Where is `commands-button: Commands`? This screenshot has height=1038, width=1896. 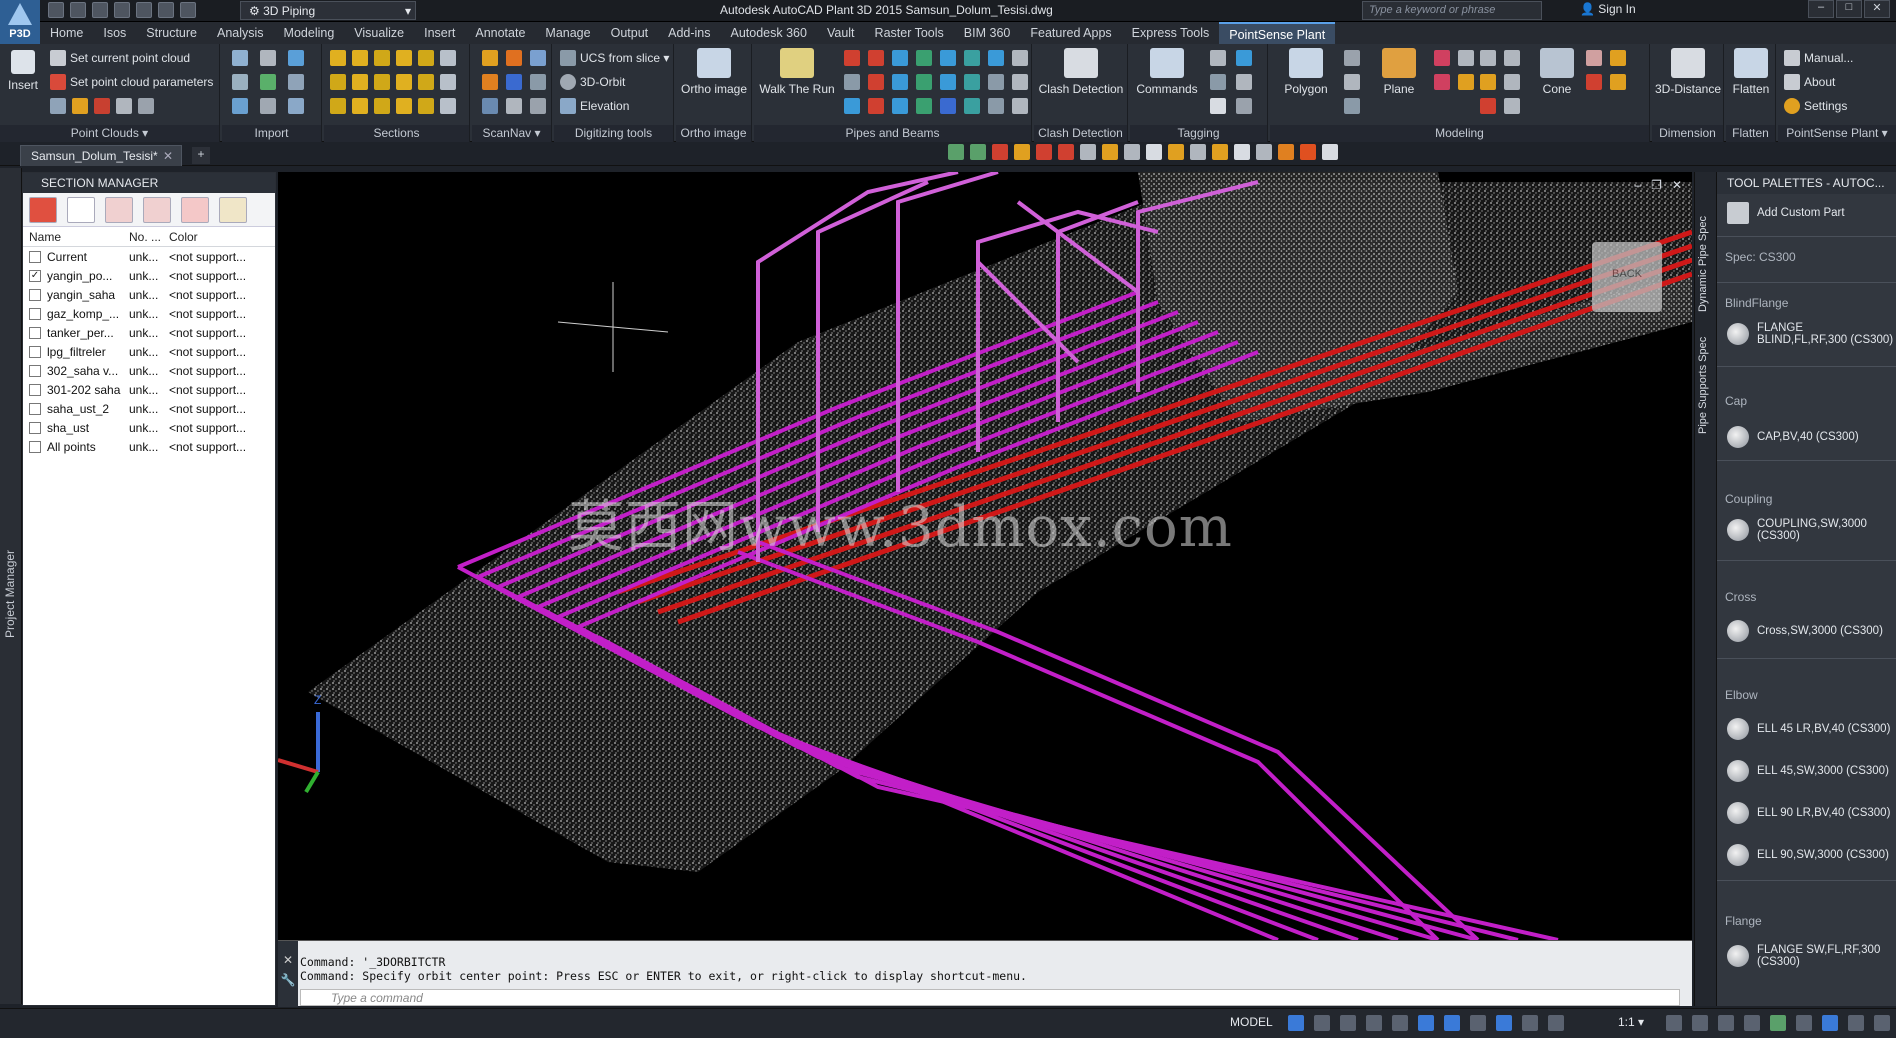 commands-button: Commands is located at coordinates (1167, 72).